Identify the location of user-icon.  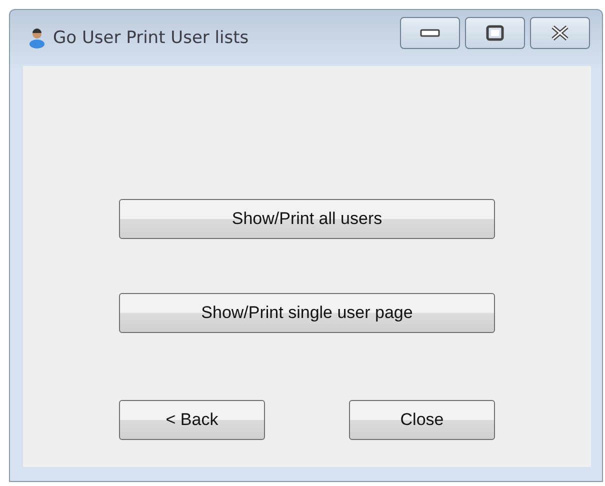
(37, 38).